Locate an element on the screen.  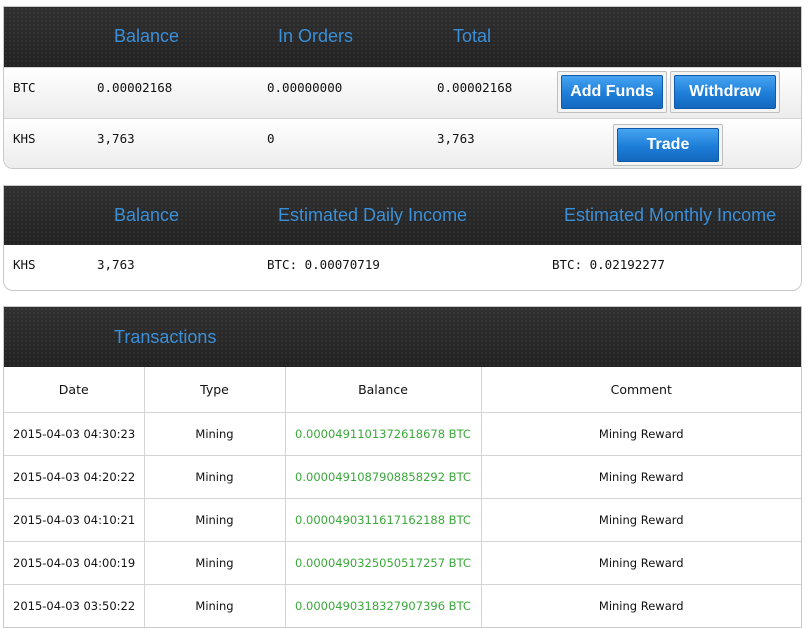
comment-column-header: Comment is located at coordinates (641, 390).